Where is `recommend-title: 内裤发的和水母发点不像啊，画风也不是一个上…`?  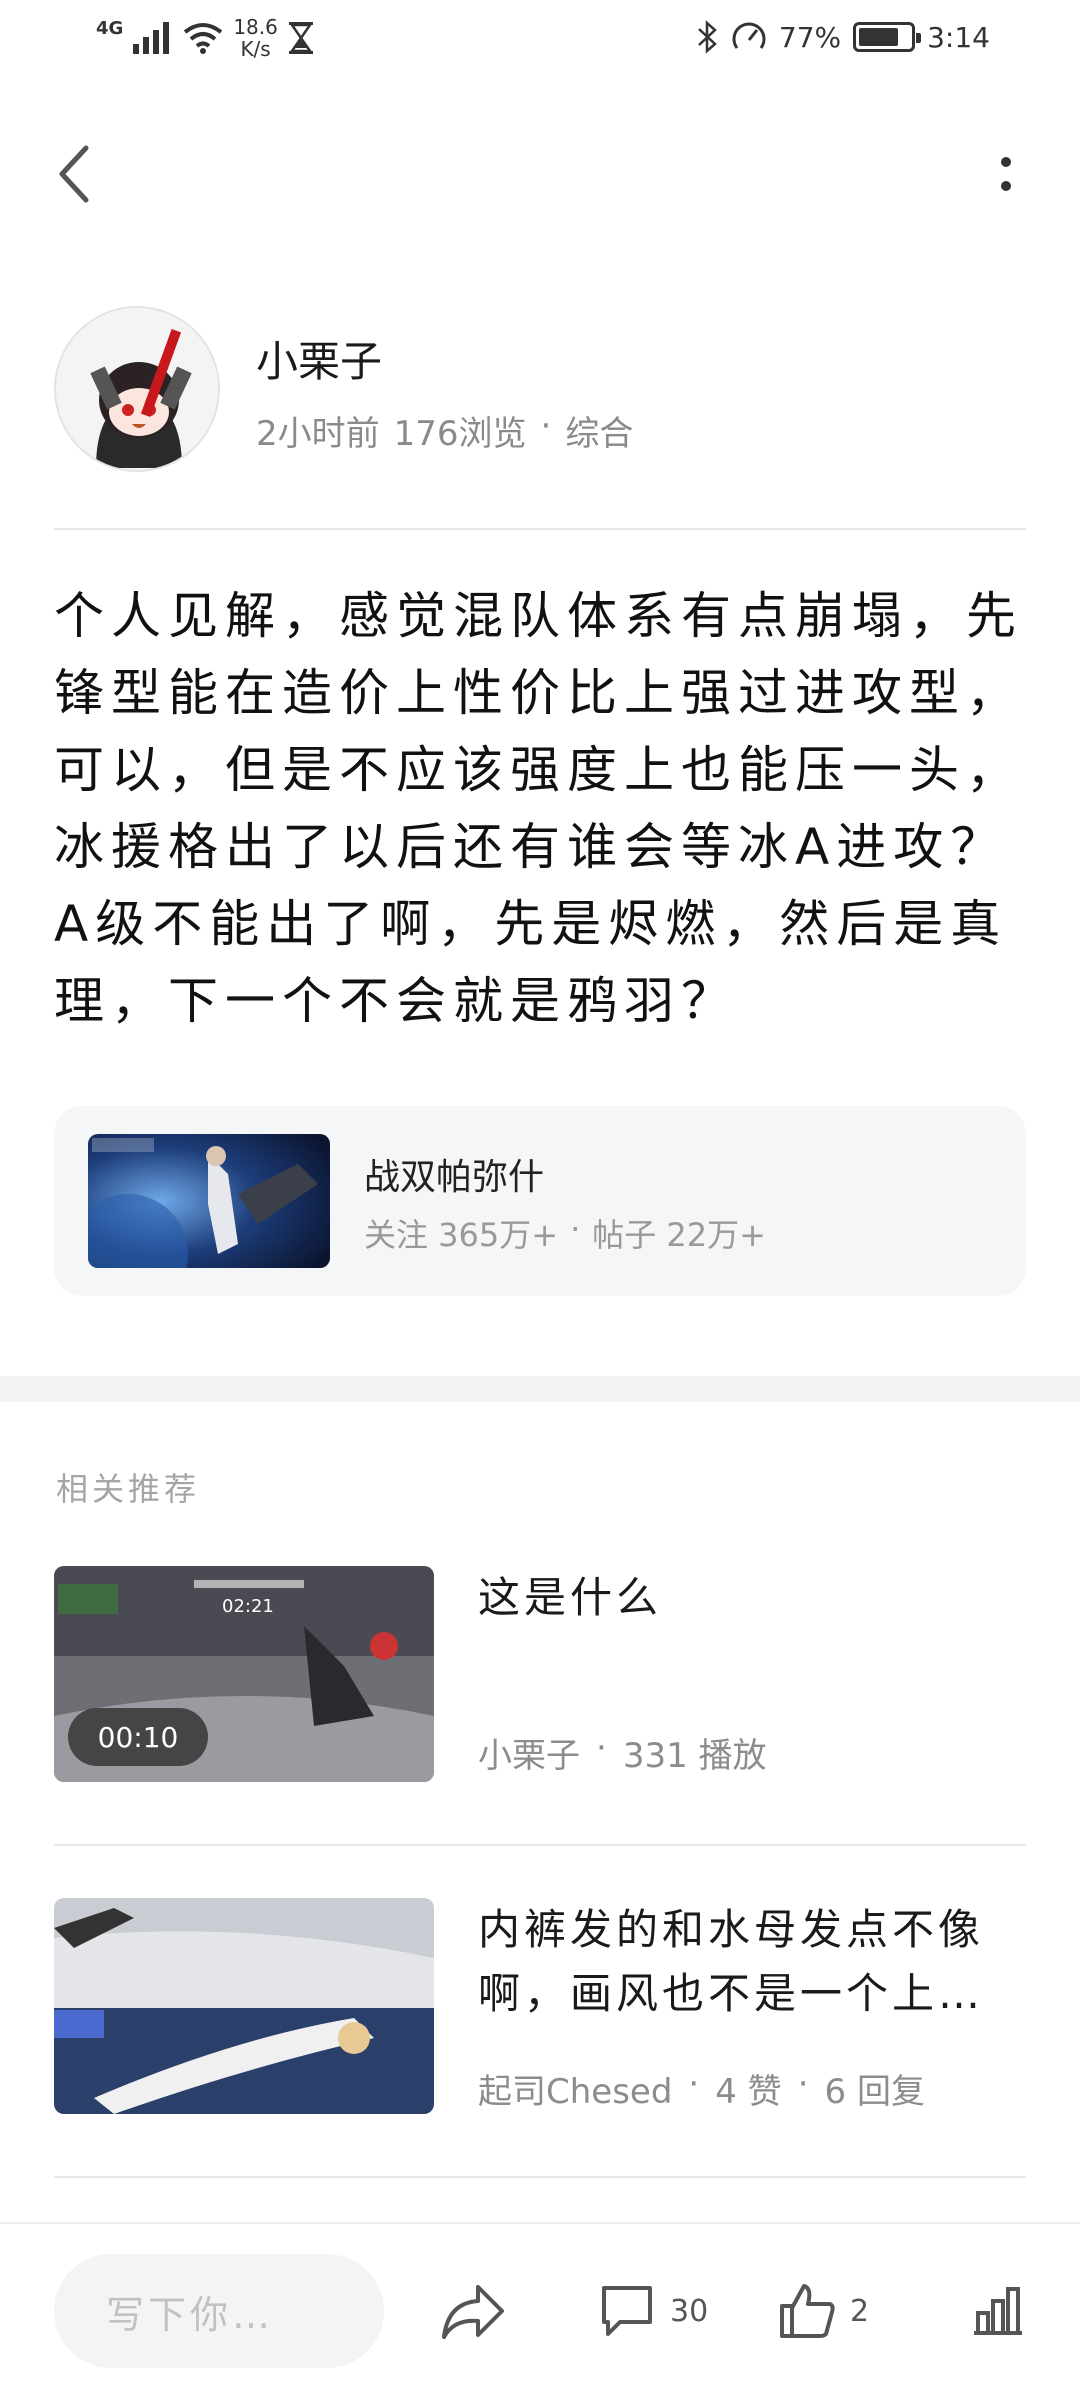
recommend-title: 内裤发的和水母发点不像啊，画风也不是一个上… is located at coordinates (731, 1961).